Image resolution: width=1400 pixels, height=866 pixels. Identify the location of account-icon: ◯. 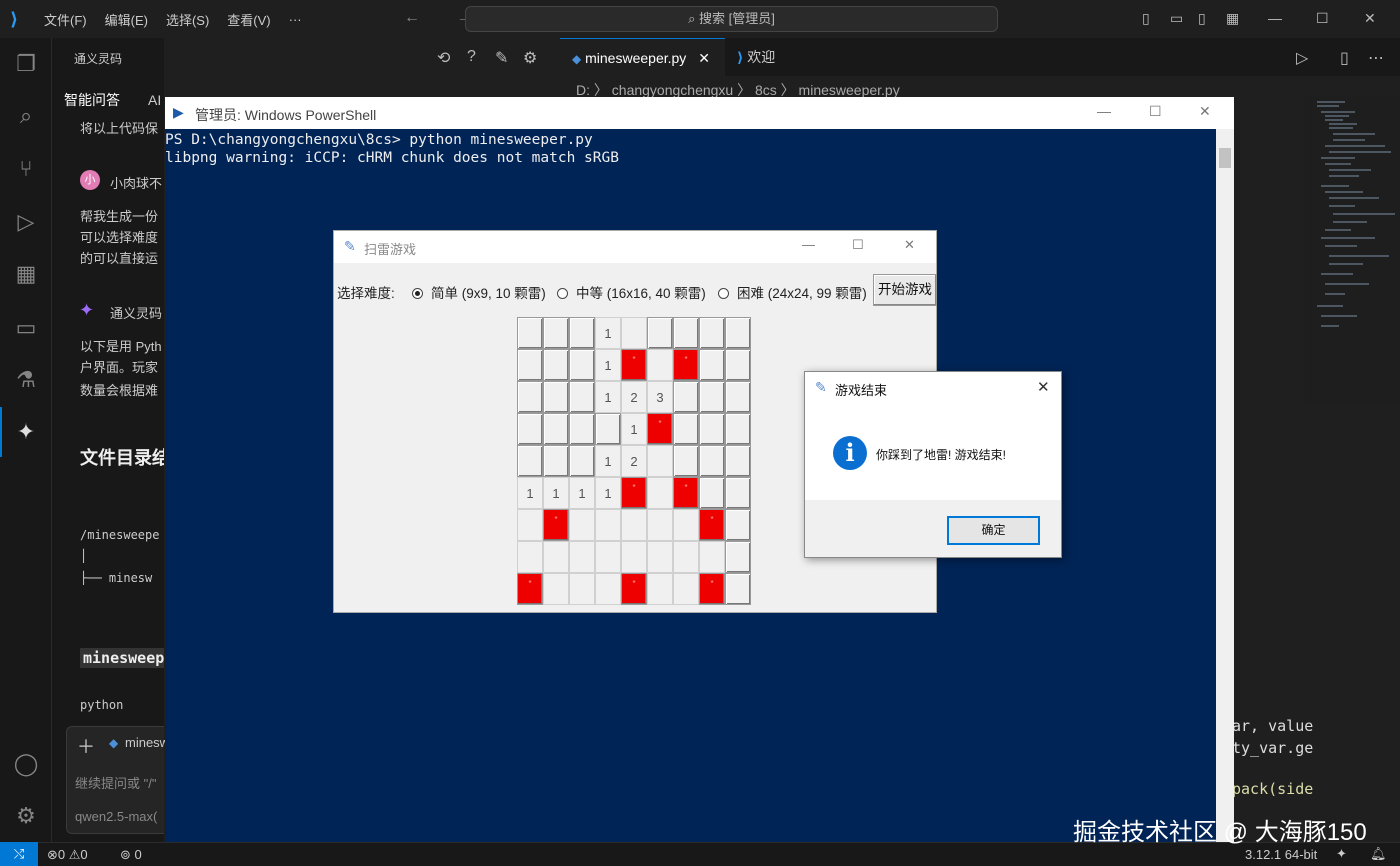
(26, 764).